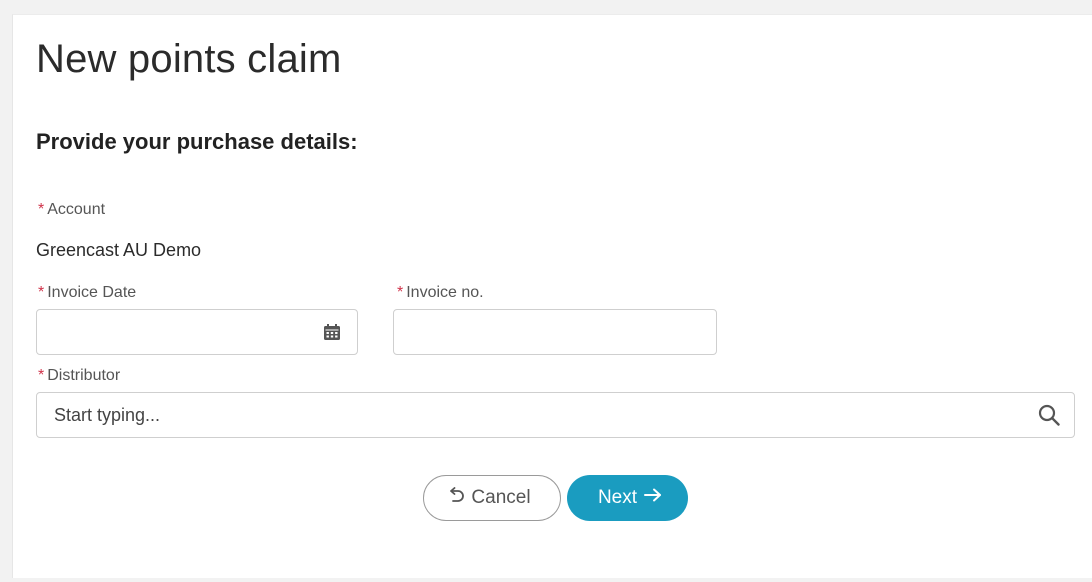 Image resolution: width=1092 pixels, height=582 pixels. I want to click on invoice-no-input, so click(555, 332).